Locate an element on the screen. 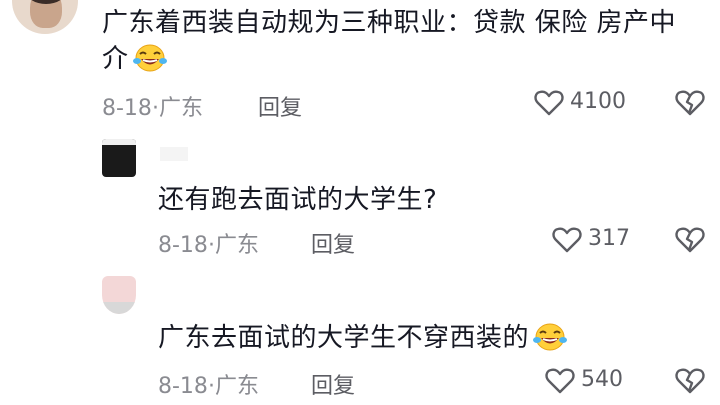 The width and height of the screenshot is (720, 405). username-placeholder is located at coordinates (174, 154).